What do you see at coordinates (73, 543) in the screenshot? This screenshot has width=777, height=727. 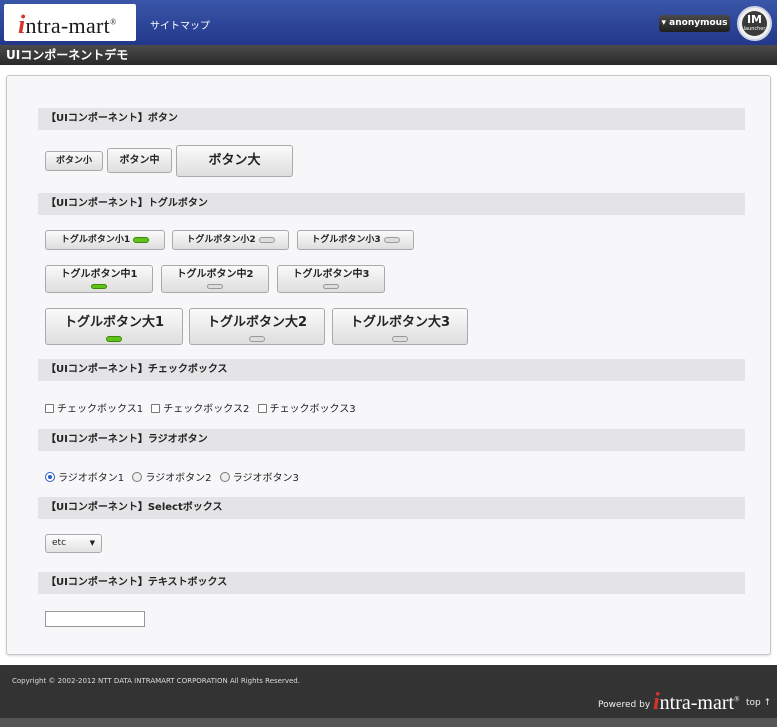 I see `select-box: etc ▼` at bounding box center [73, 543].